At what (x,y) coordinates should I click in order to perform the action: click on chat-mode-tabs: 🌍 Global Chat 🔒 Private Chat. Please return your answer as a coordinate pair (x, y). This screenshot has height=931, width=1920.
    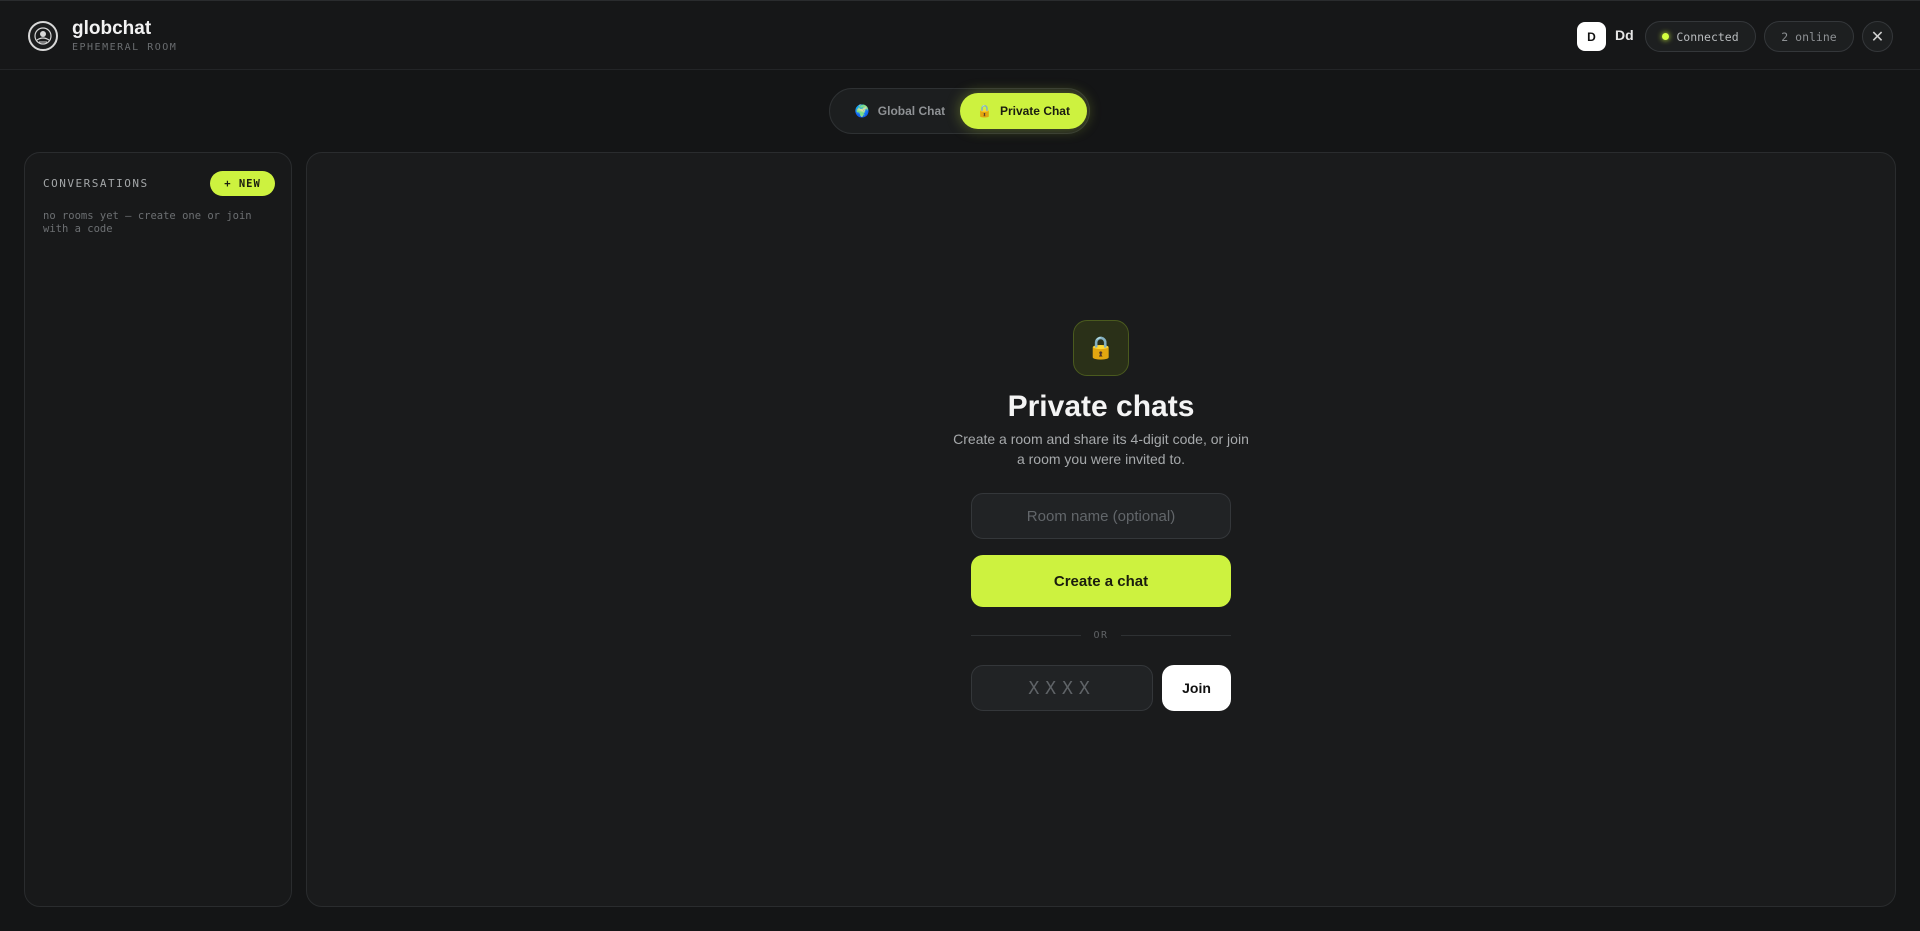
    Looking at the image, I should click on (959, 111).